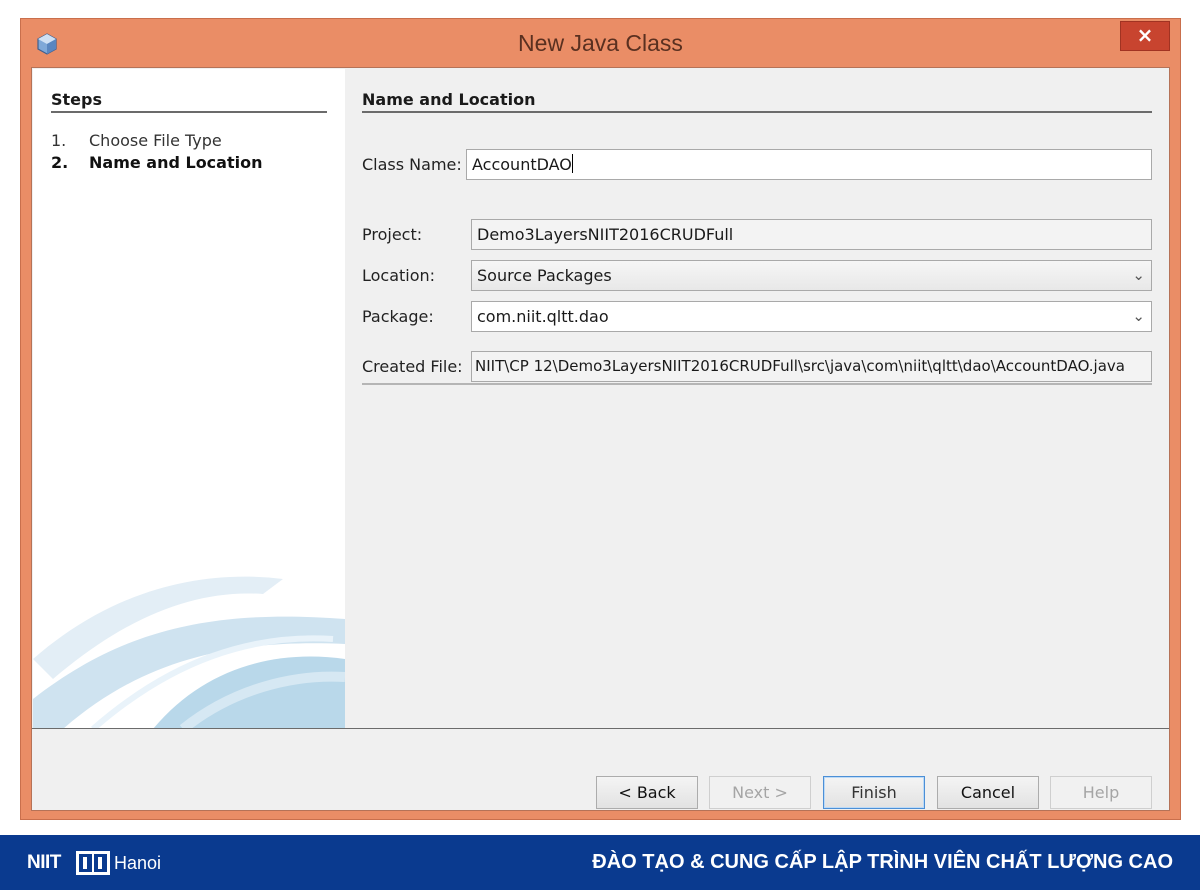 Image resolution: width=1200 pixels, height=890 pixels. I want to click on package-label: Package:, so click(398, 316).